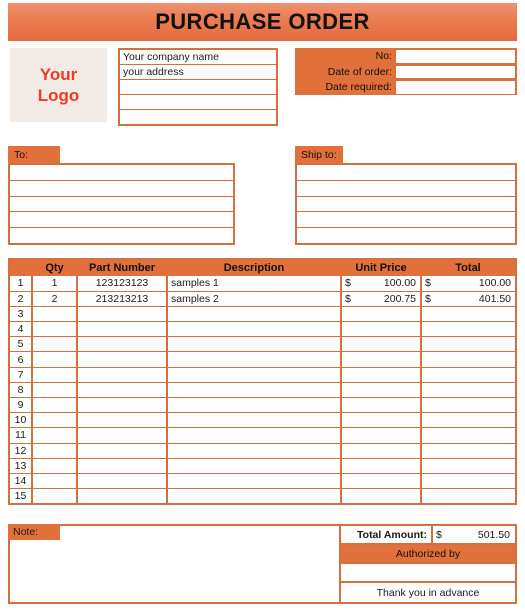 This screenshot has height=612, width=525. What do you see at coordinates (349, 299) in the screenshot?
I see `cell-unit-currency: $` at bounding box center [349, 299].